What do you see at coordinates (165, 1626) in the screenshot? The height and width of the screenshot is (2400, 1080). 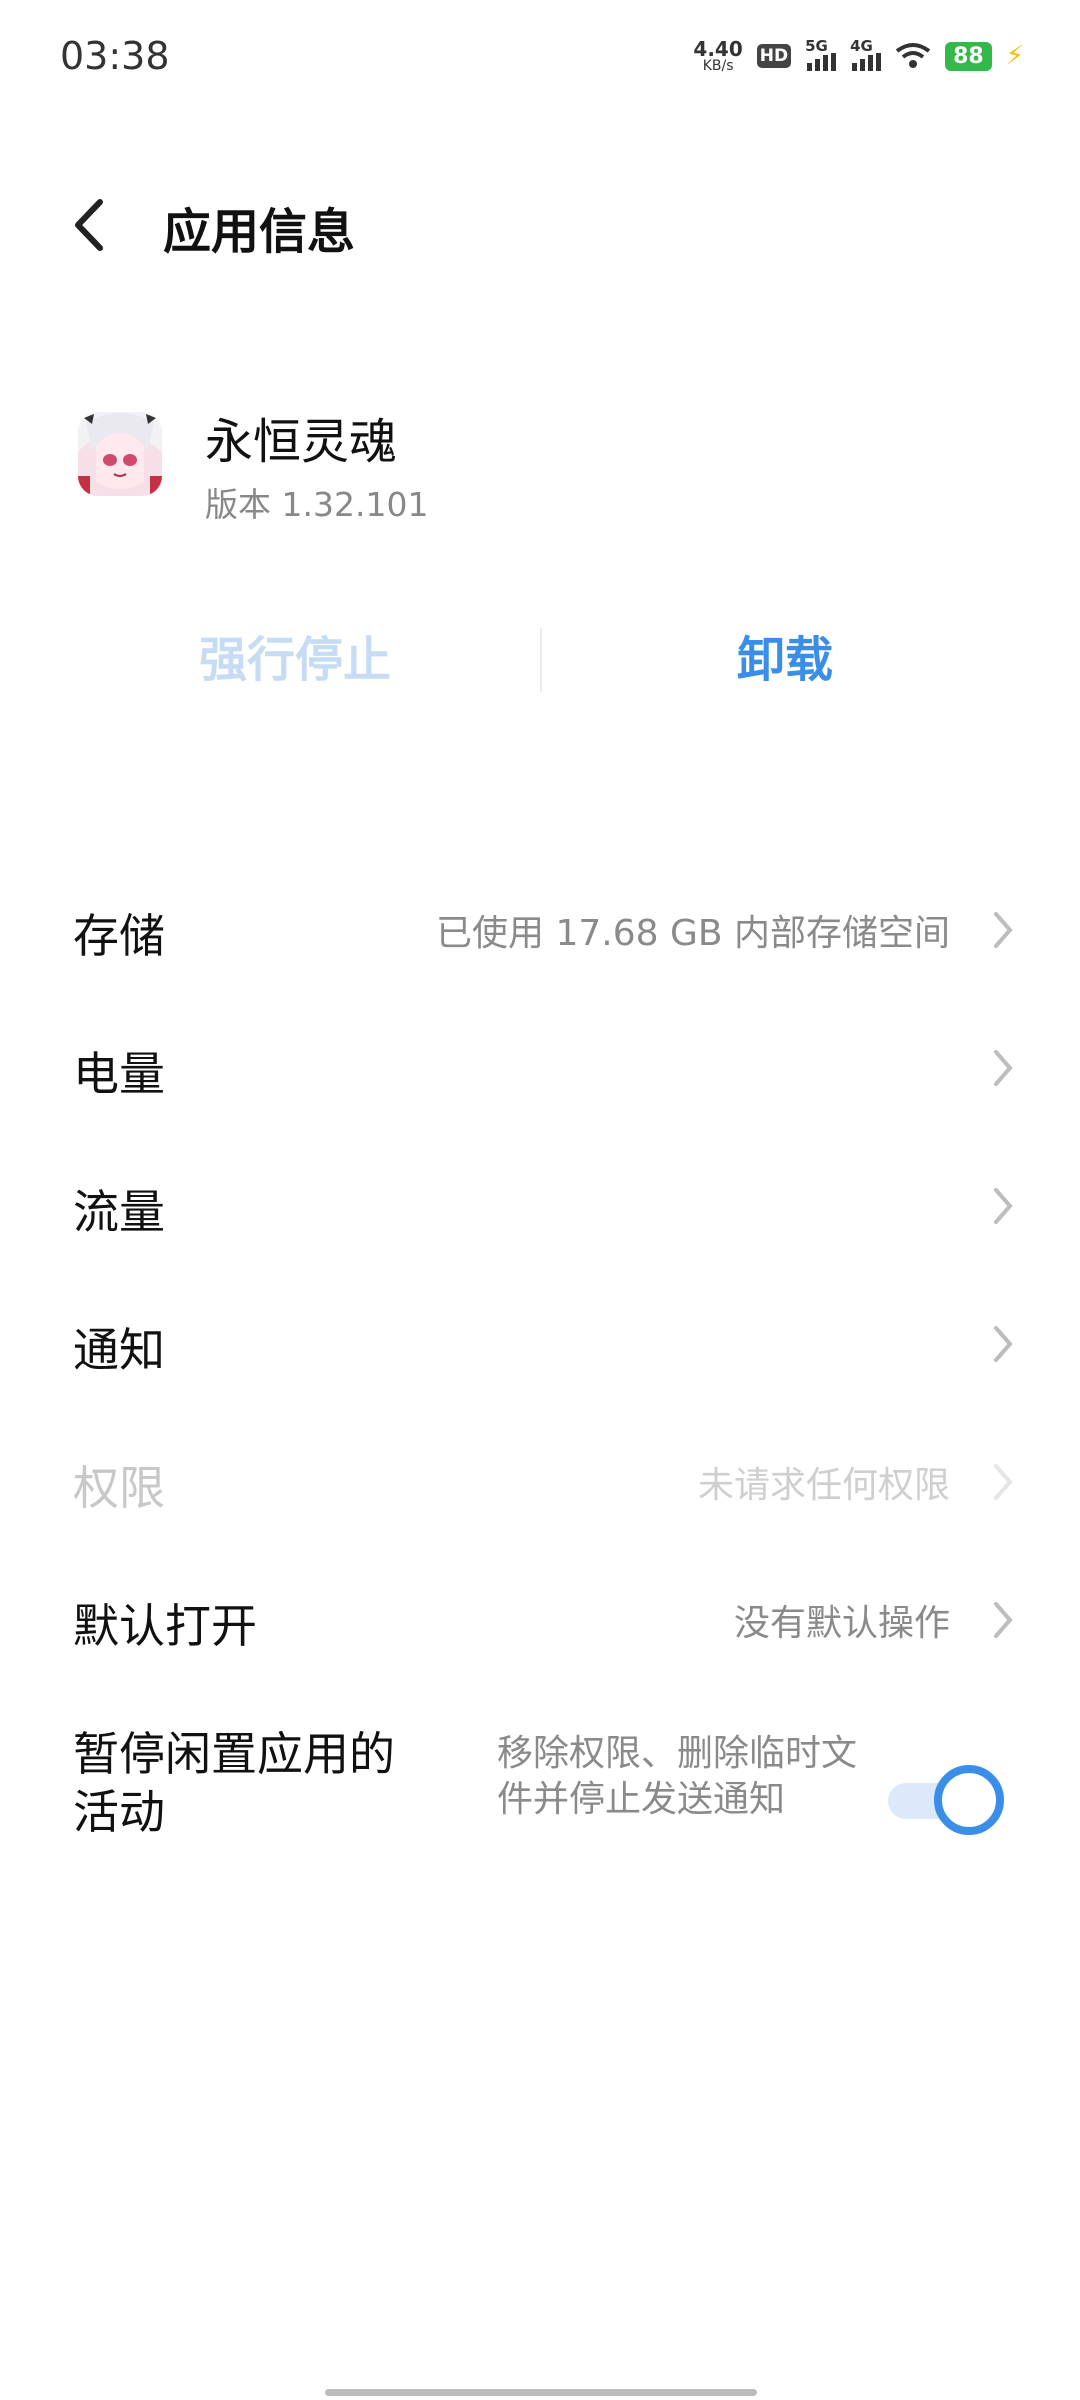 I see `open-by-default-label: 默认打开` at bounding box center [165, 1626].